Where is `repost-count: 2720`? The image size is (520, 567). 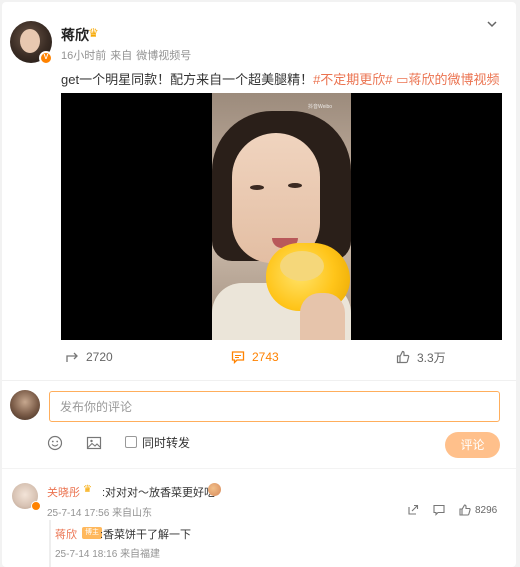 repost-count: 2720 is located at coordinates (99, 357).